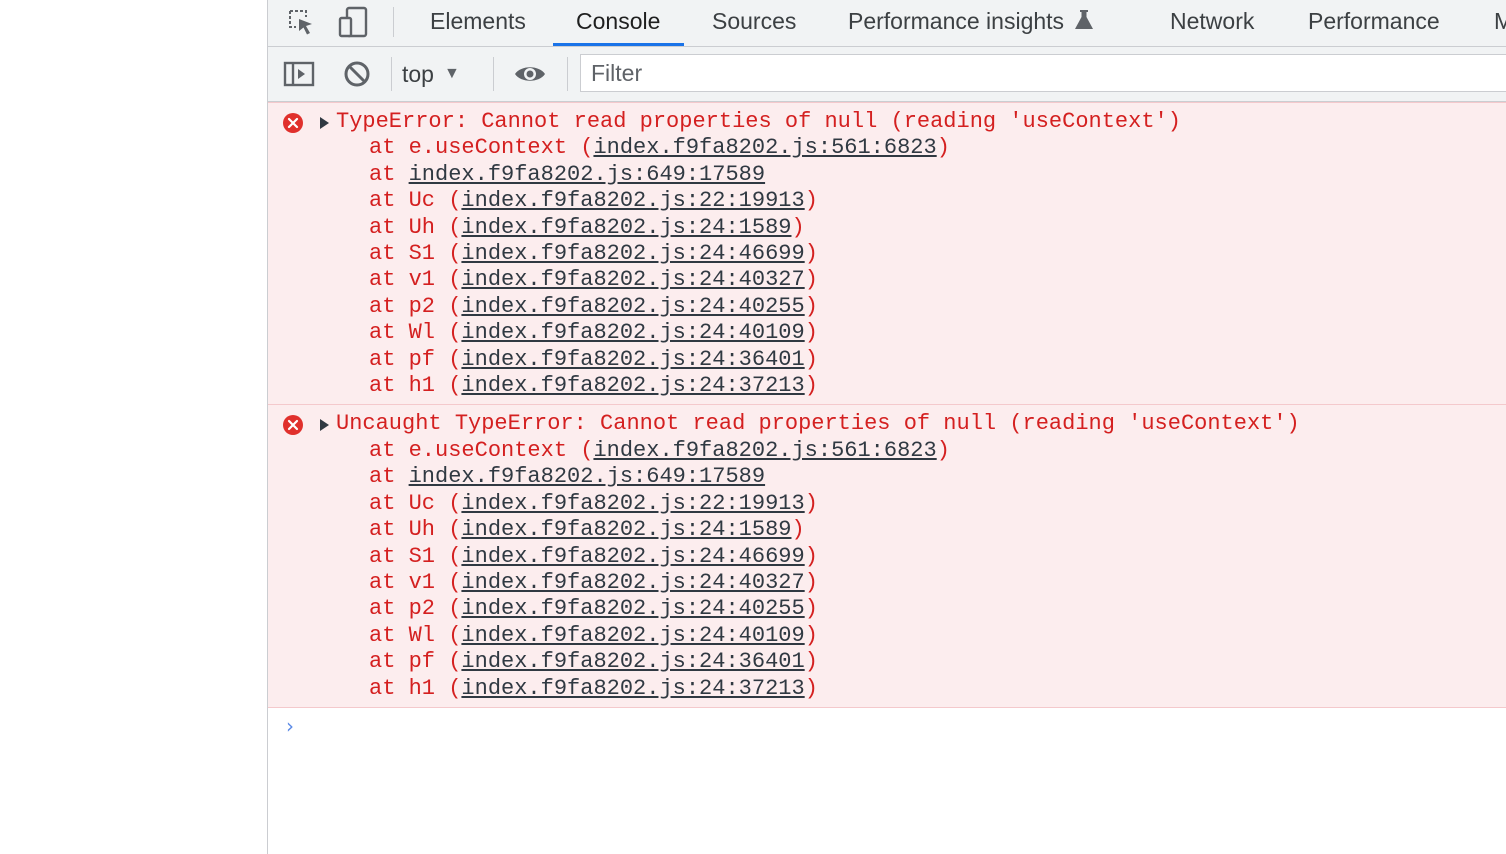 Image resolution: width=1506 pixels, height=854 pixels. I want to click on execution-context-select: top ▼, so click(431, 74).